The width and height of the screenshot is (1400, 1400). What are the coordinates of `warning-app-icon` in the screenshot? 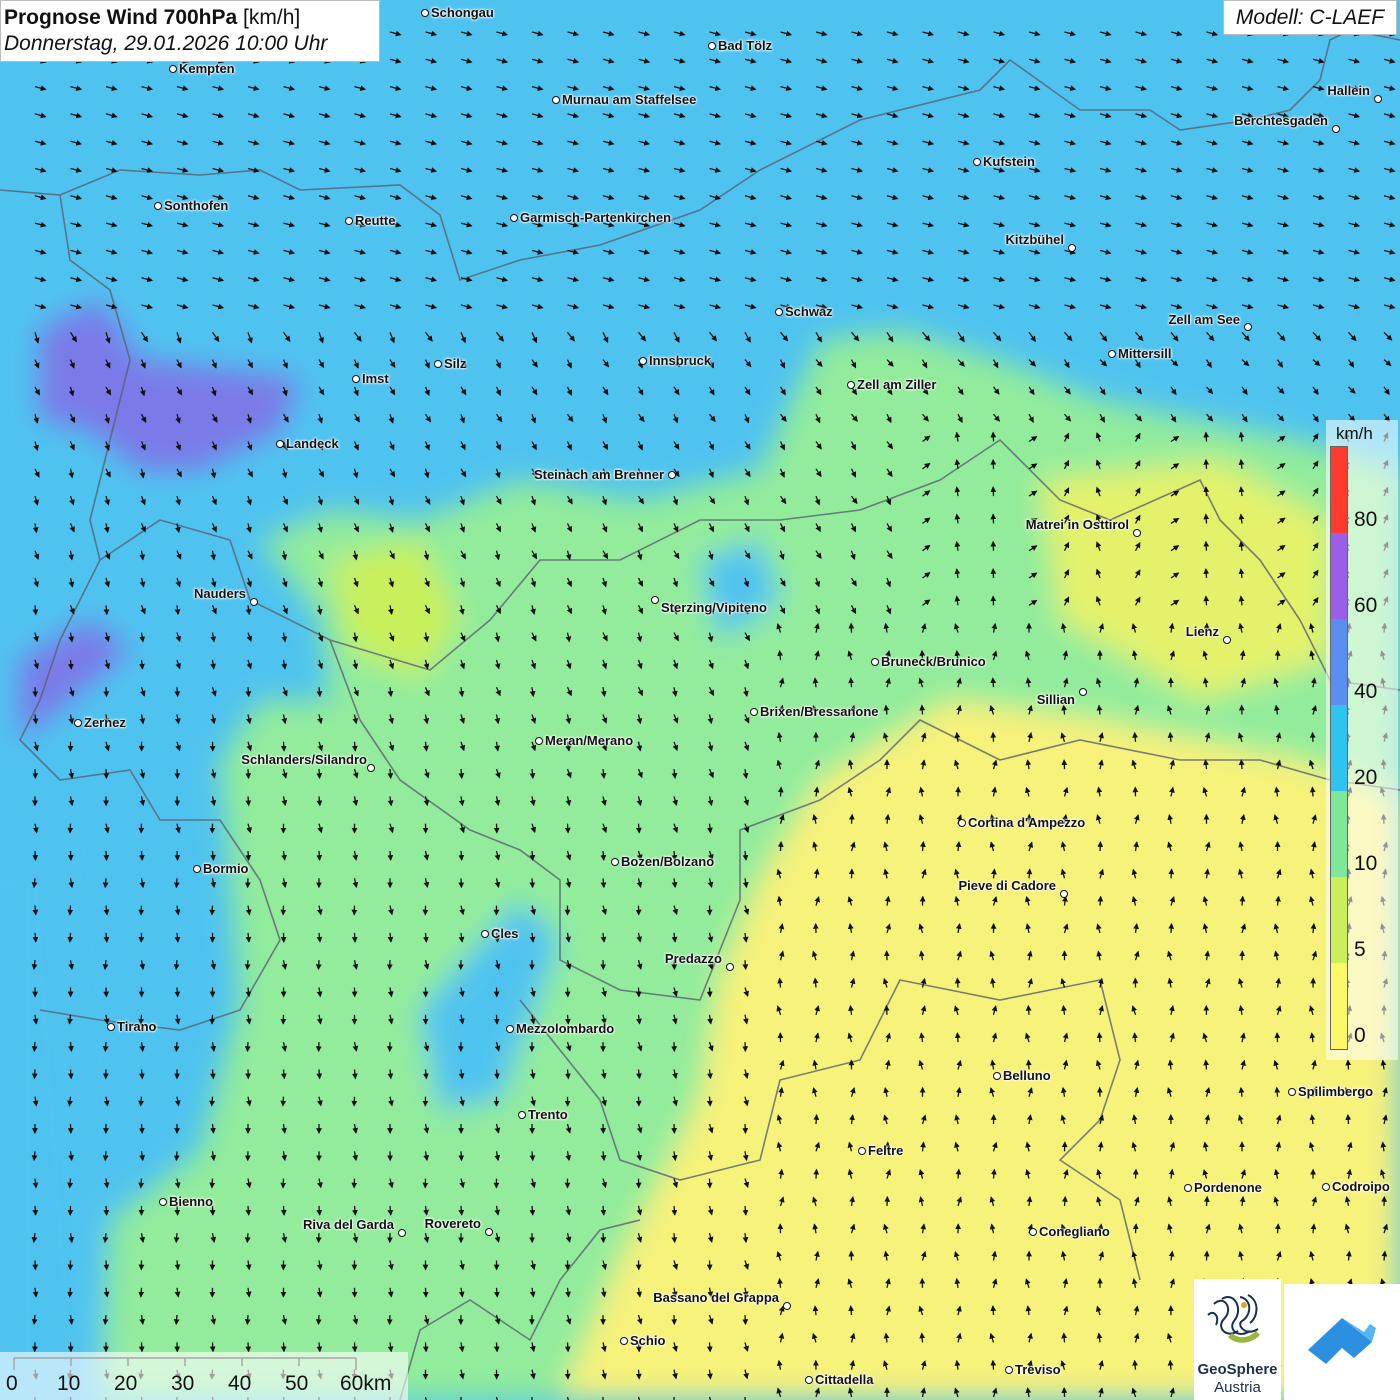 It's located at (1342, 1341).